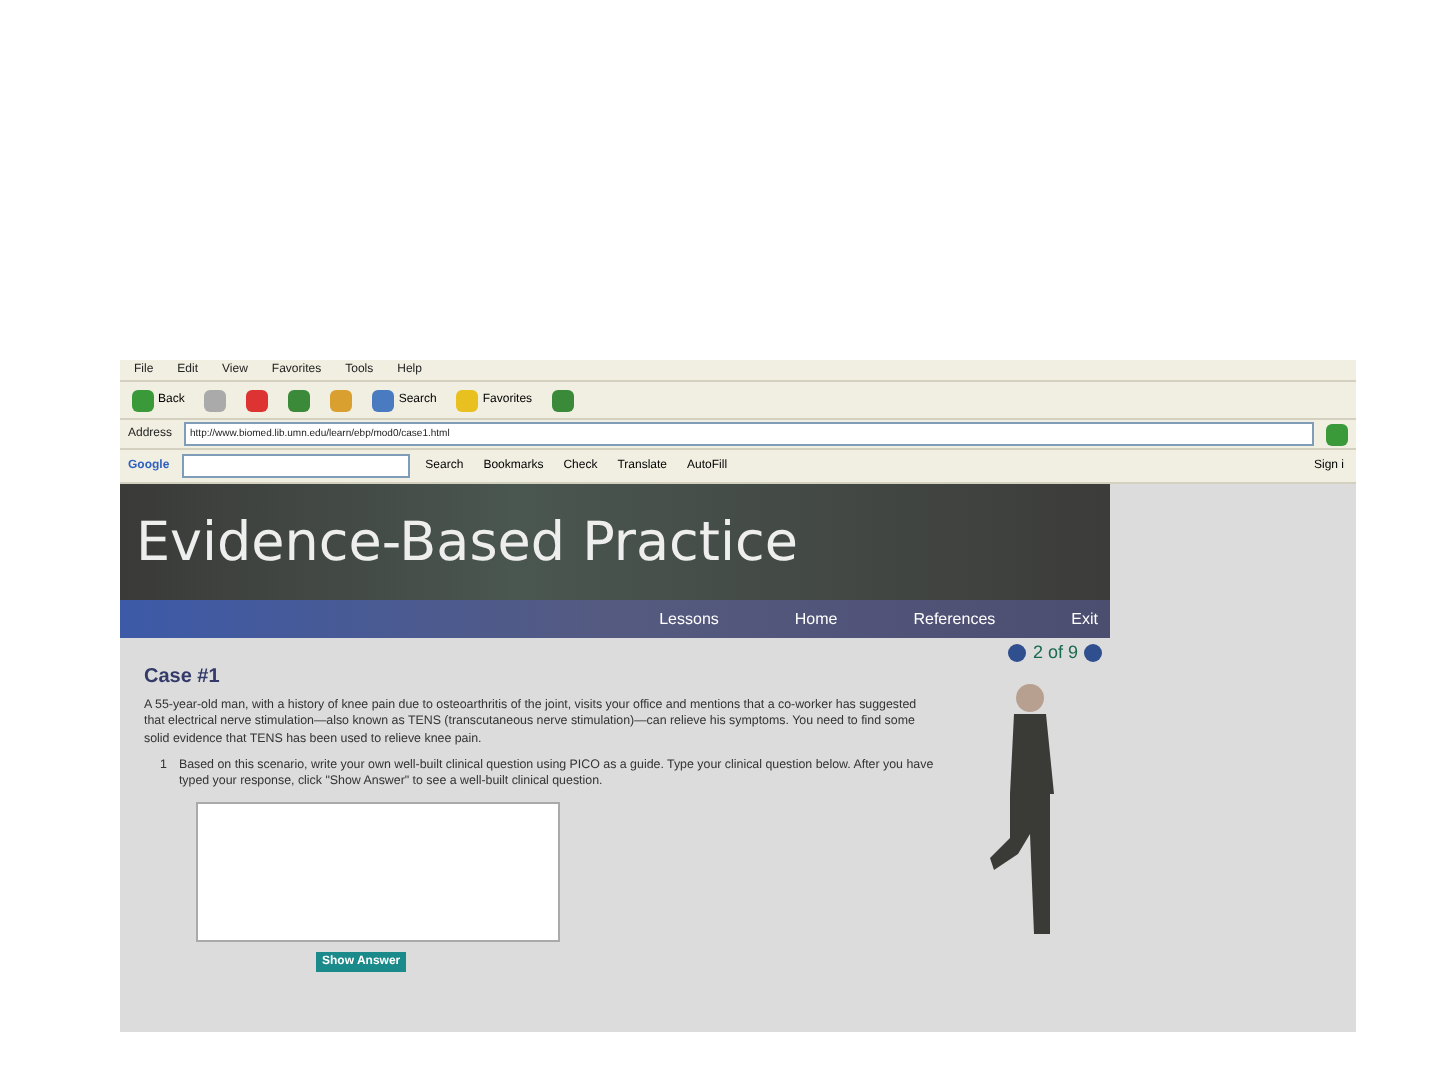  Describe the element at coordinates (954, 619) in the screenshot. I see `nav-link: References` at that location.